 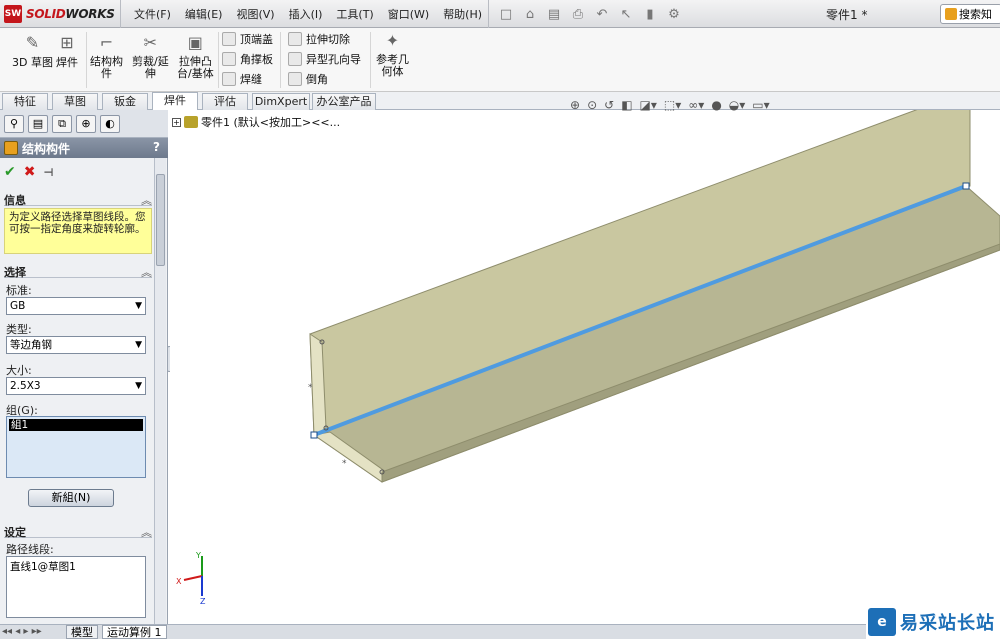 What do you see at coordinates (152, 14) in the screenshot?
I see `menu-file: 文件(F)` at bounding box center [152, 14].